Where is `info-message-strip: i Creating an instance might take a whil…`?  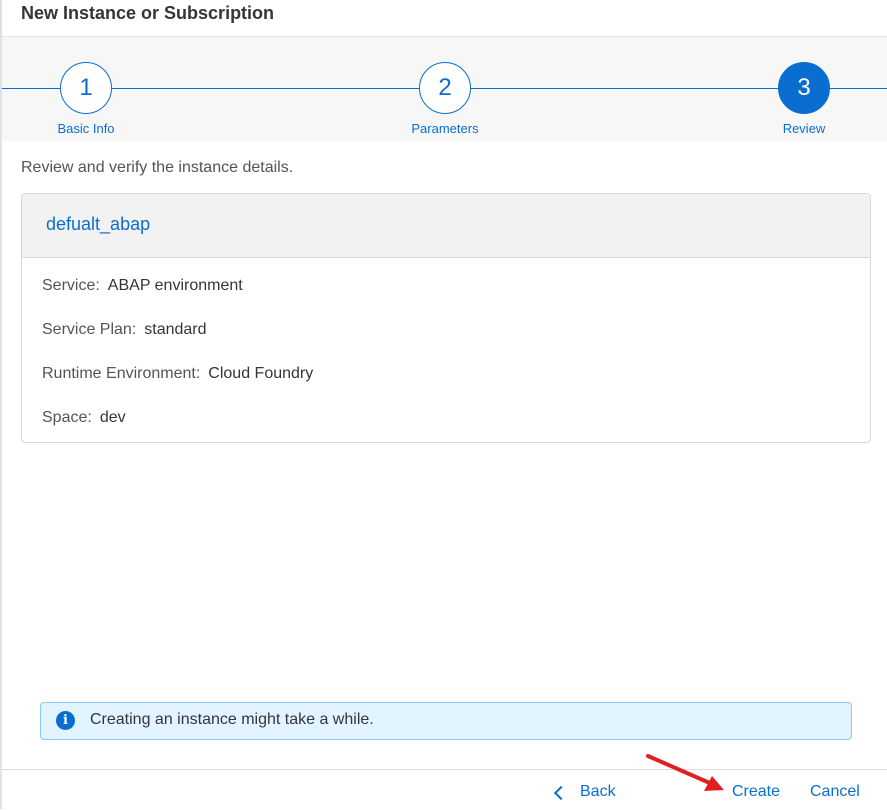
info-message-strip: i Creating an instance might take a whil… is located at coordinates (446, 721).